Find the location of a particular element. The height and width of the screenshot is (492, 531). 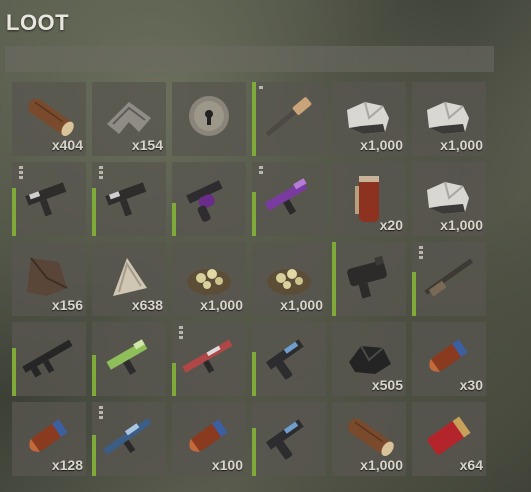

slot-wood-log: x404 is located at coordinates (49, 119).